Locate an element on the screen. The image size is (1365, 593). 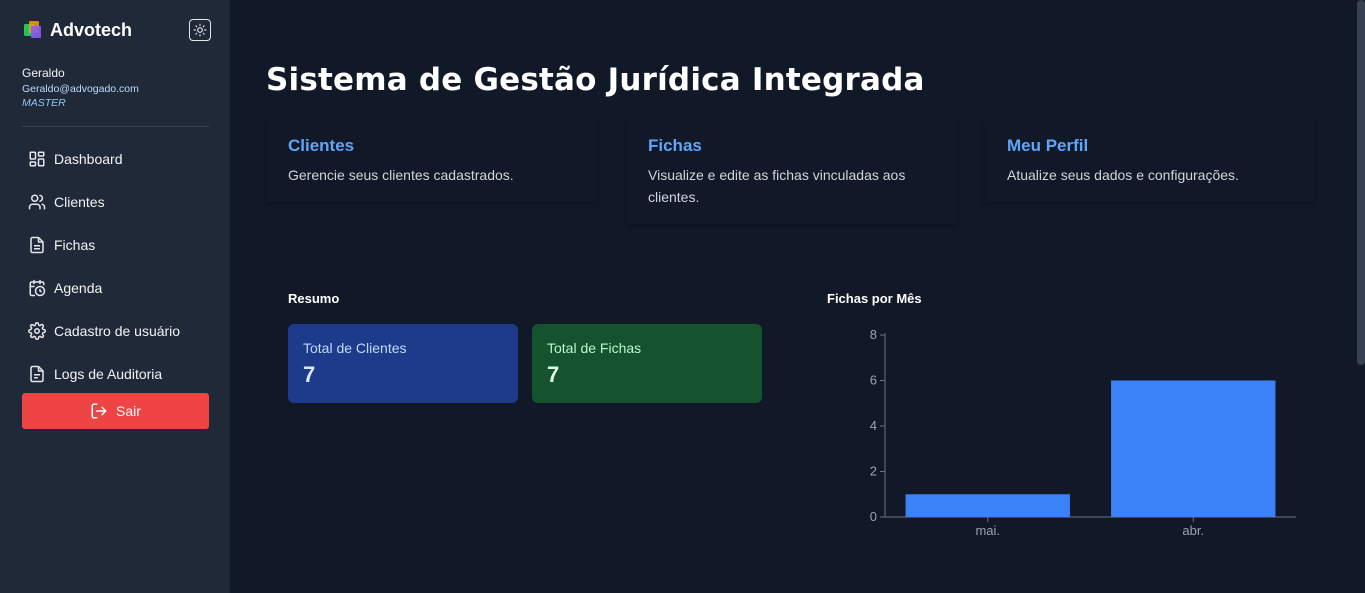
sidebar-item-label: Cadastro de usuário is located at coordinates (117, 330).